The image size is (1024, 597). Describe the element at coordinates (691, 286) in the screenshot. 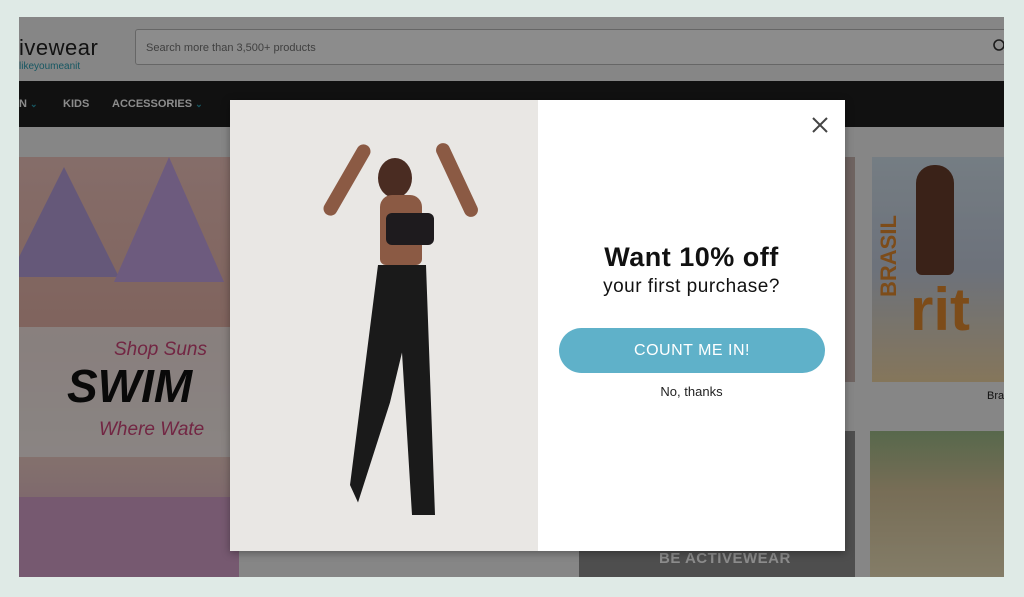

I see `popup-subline: your first purchase?` at that location.